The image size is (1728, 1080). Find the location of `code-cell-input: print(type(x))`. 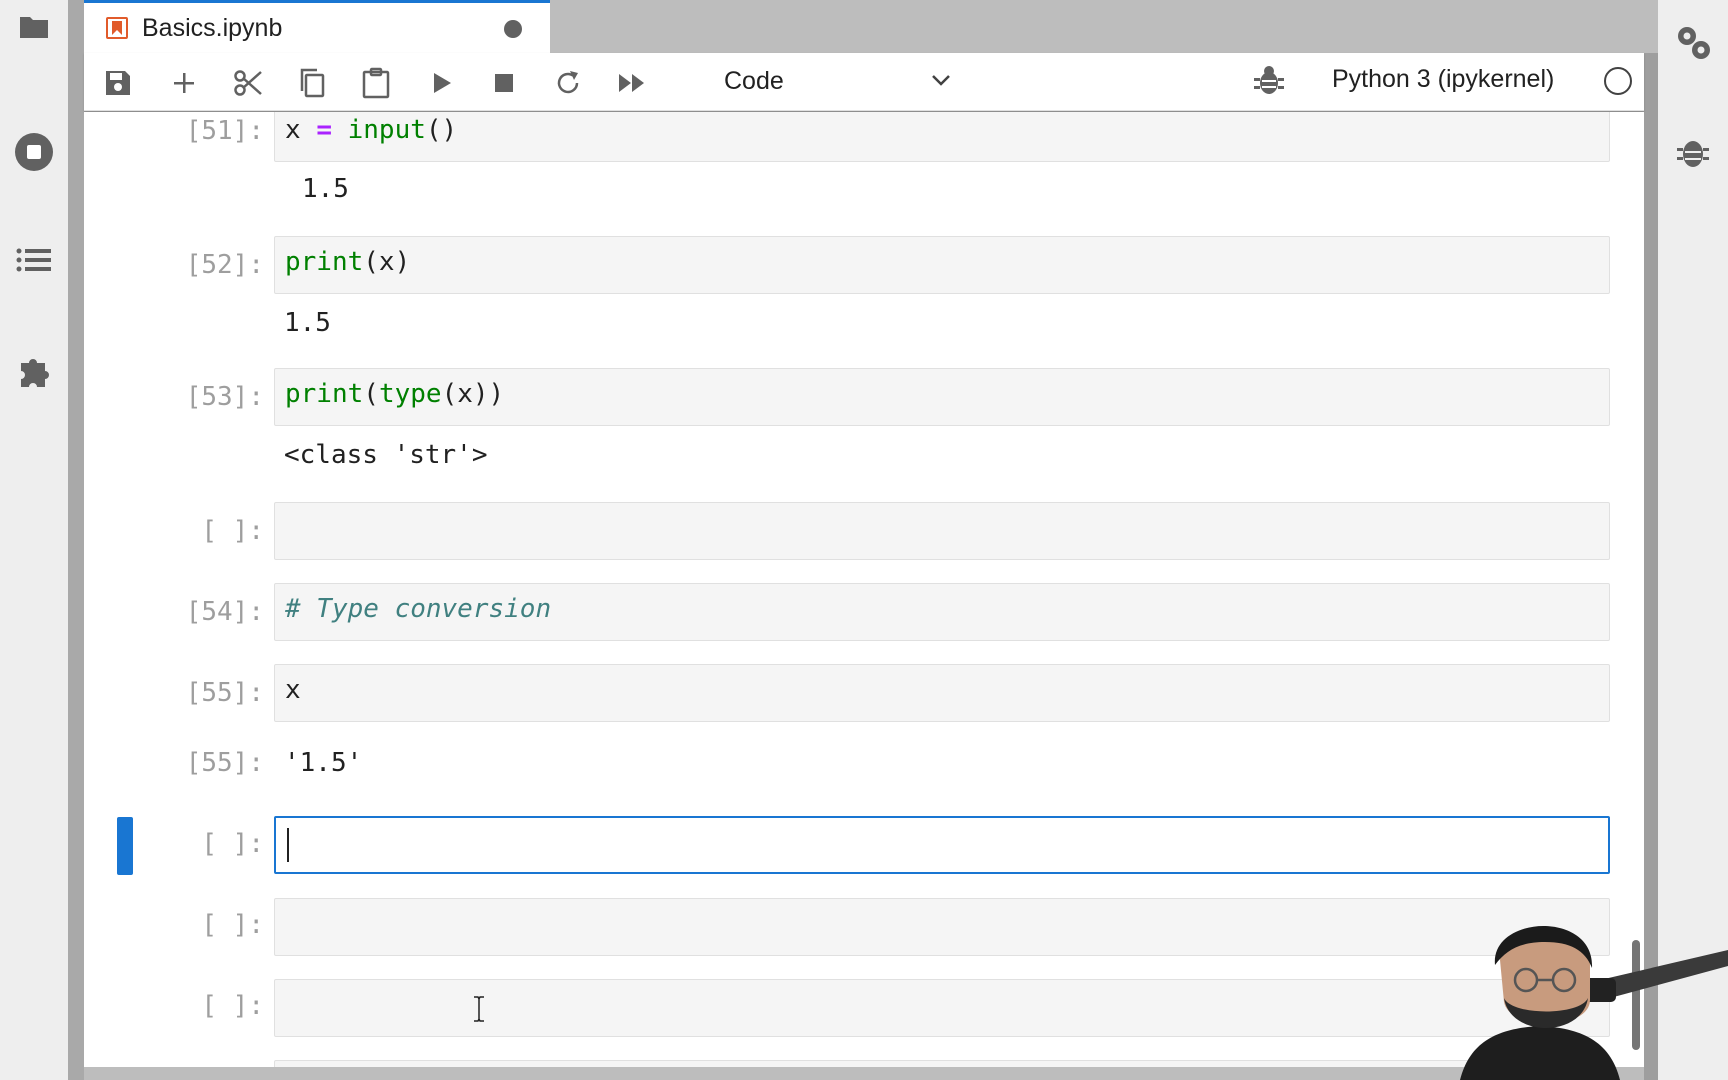

code-cell-input: print(type(x)) is located at coordinates (942, 397).